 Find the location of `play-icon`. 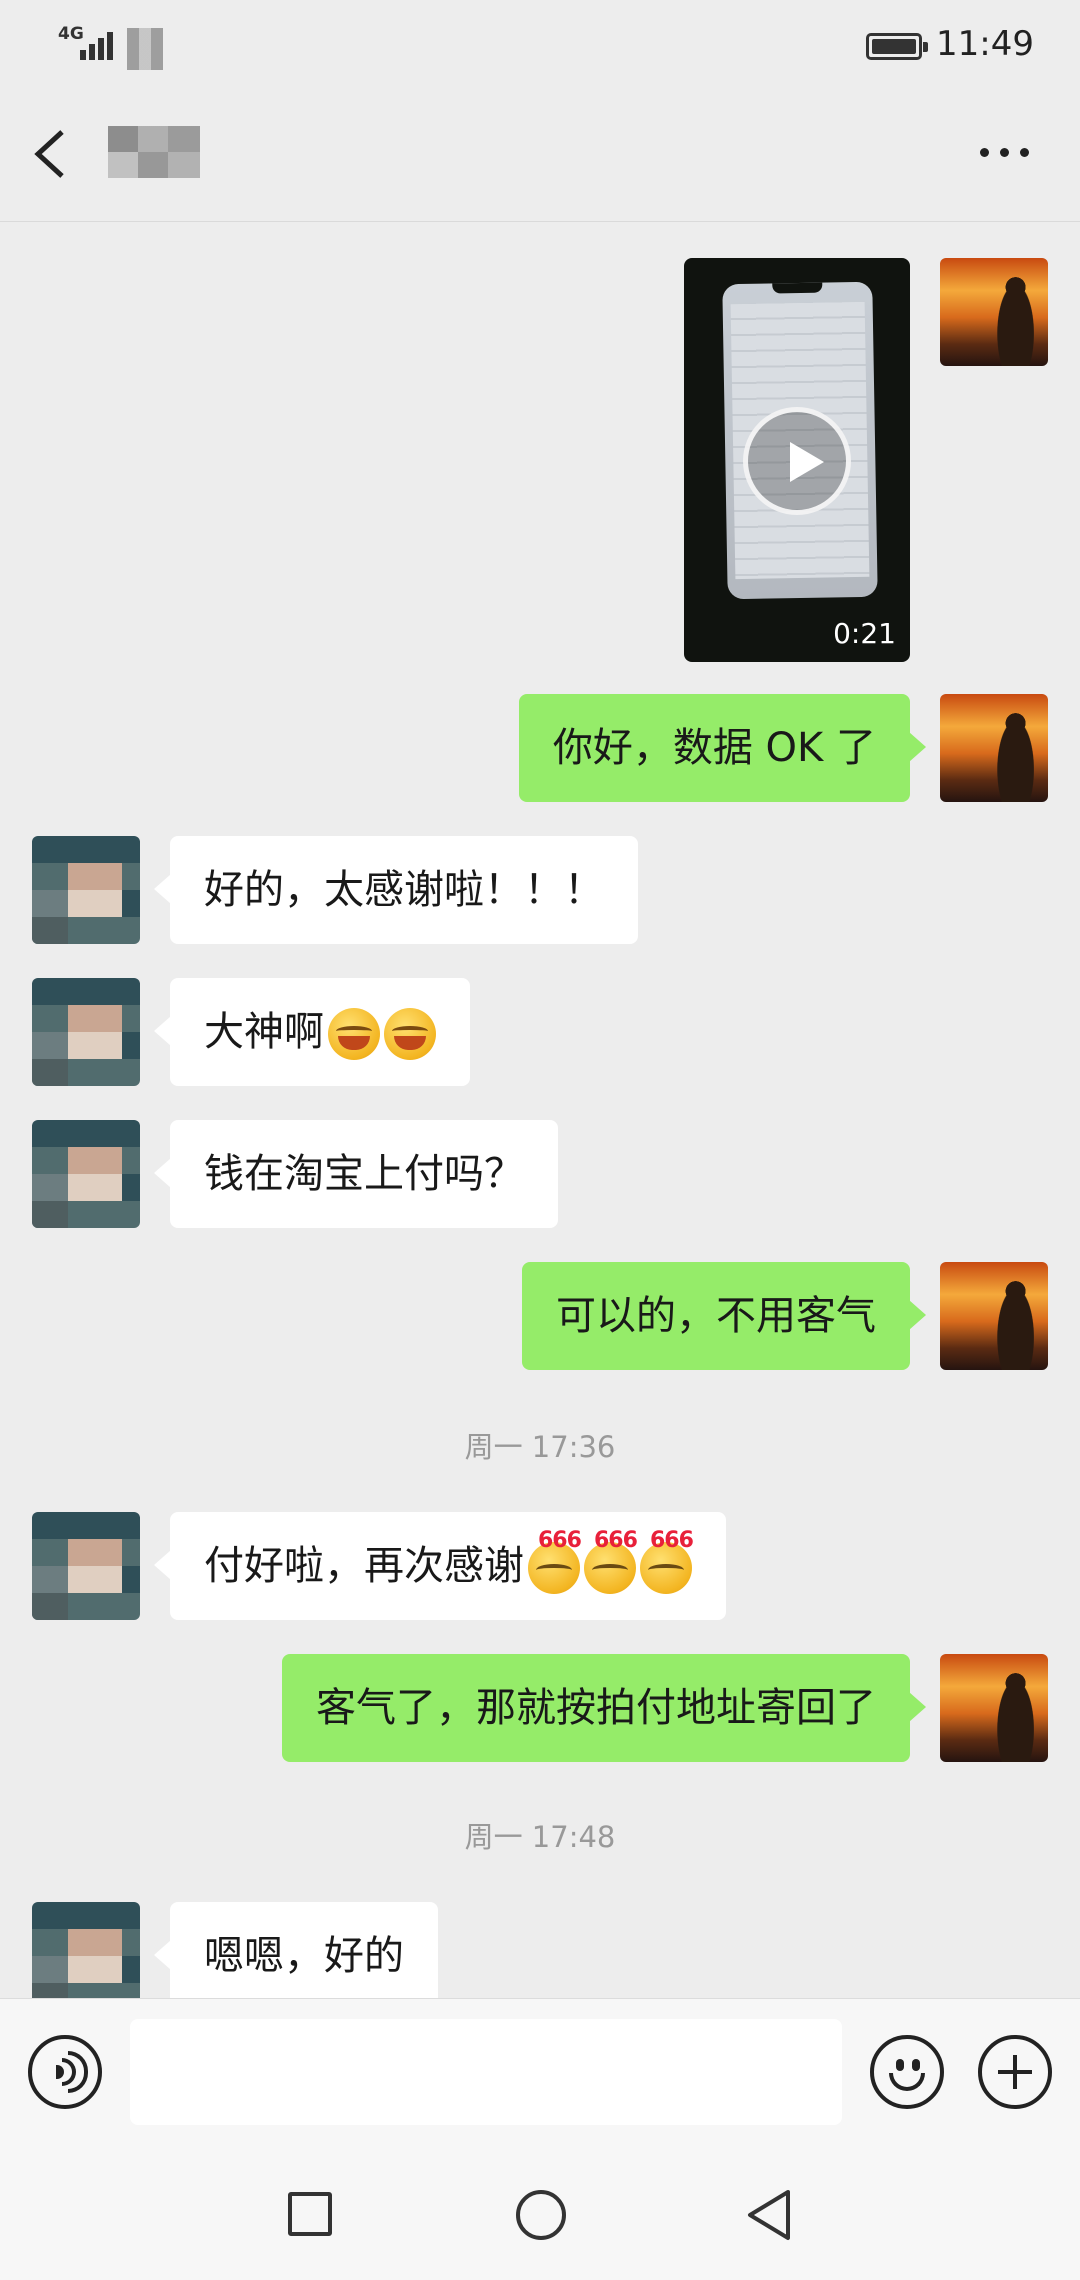

play-icon is located at coordinates (797, 461).